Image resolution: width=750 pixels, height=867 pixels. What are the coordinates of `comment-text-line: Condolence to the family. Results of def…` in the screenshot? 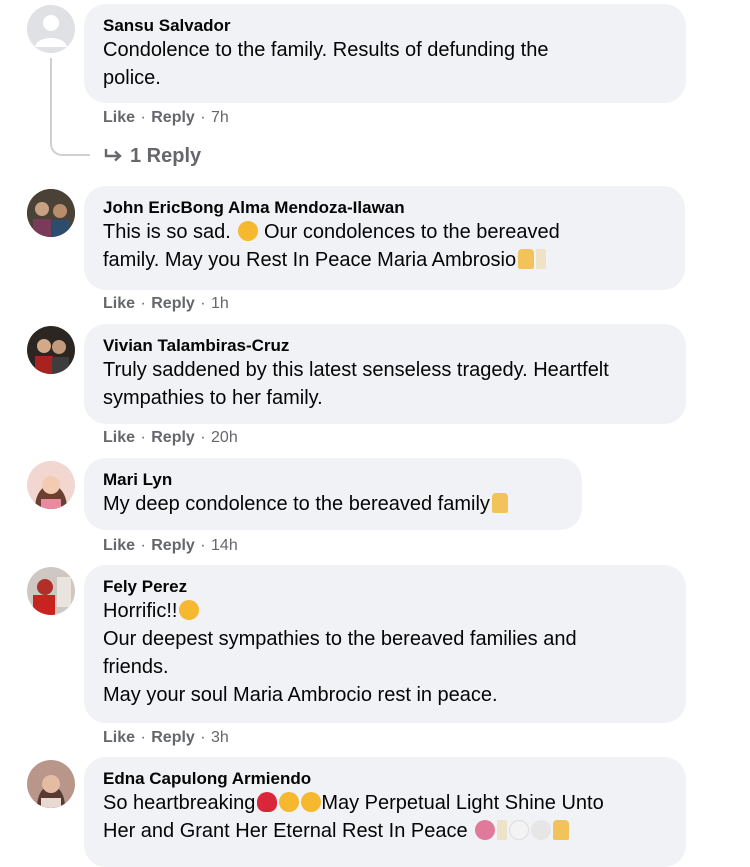 It's located at (326, 50).